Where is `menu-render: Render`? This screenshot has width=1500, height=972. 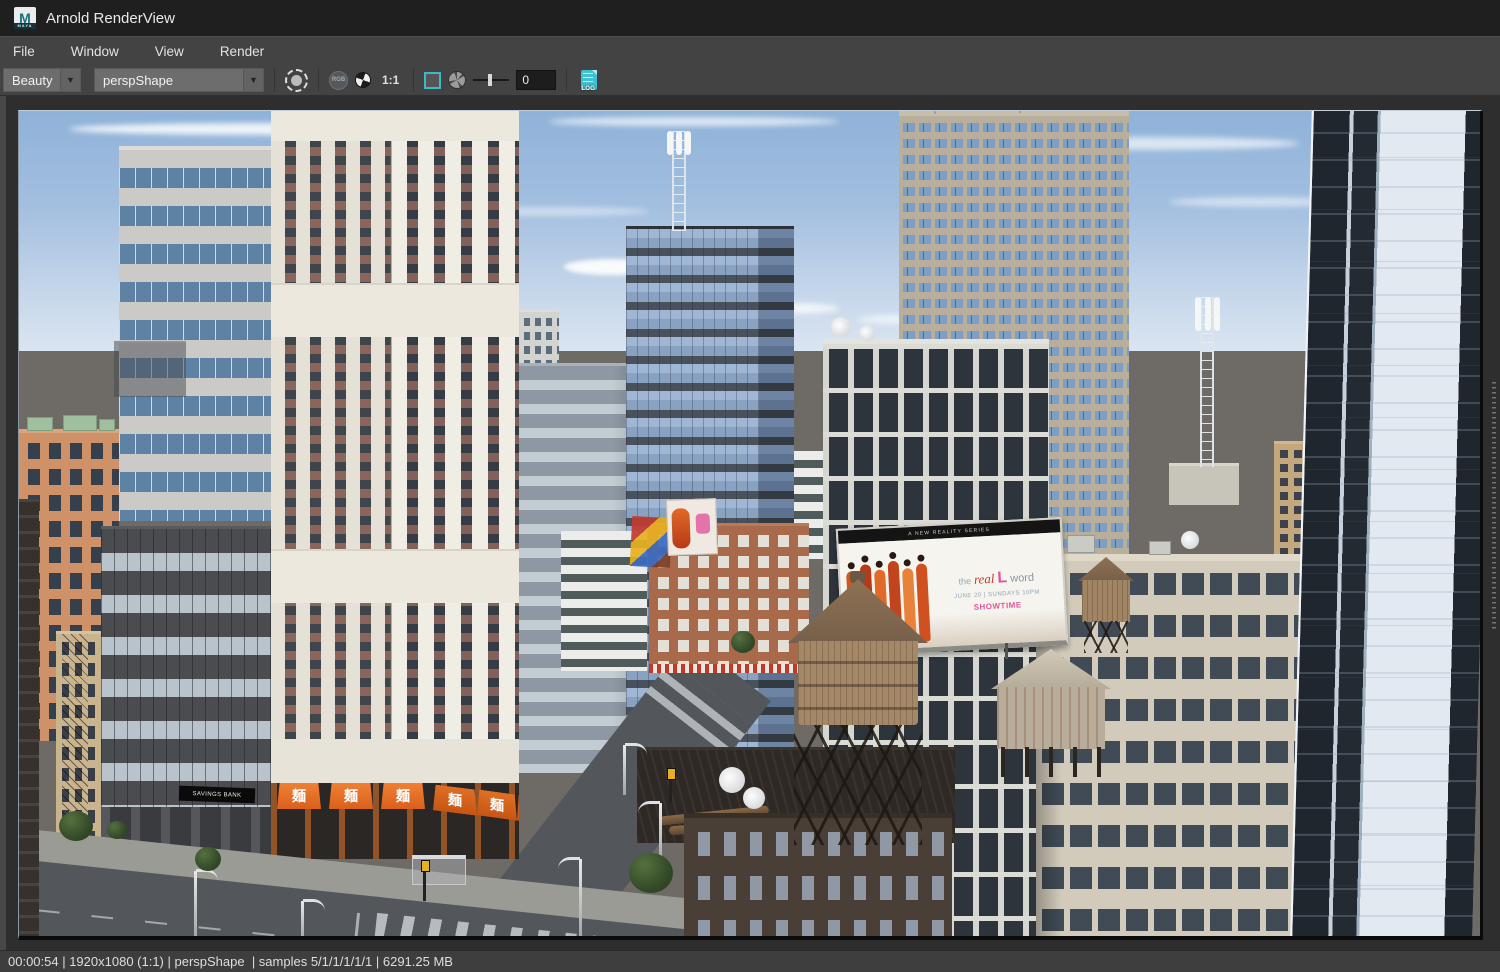
menu-render: Render is located at coordinates (242, 51).